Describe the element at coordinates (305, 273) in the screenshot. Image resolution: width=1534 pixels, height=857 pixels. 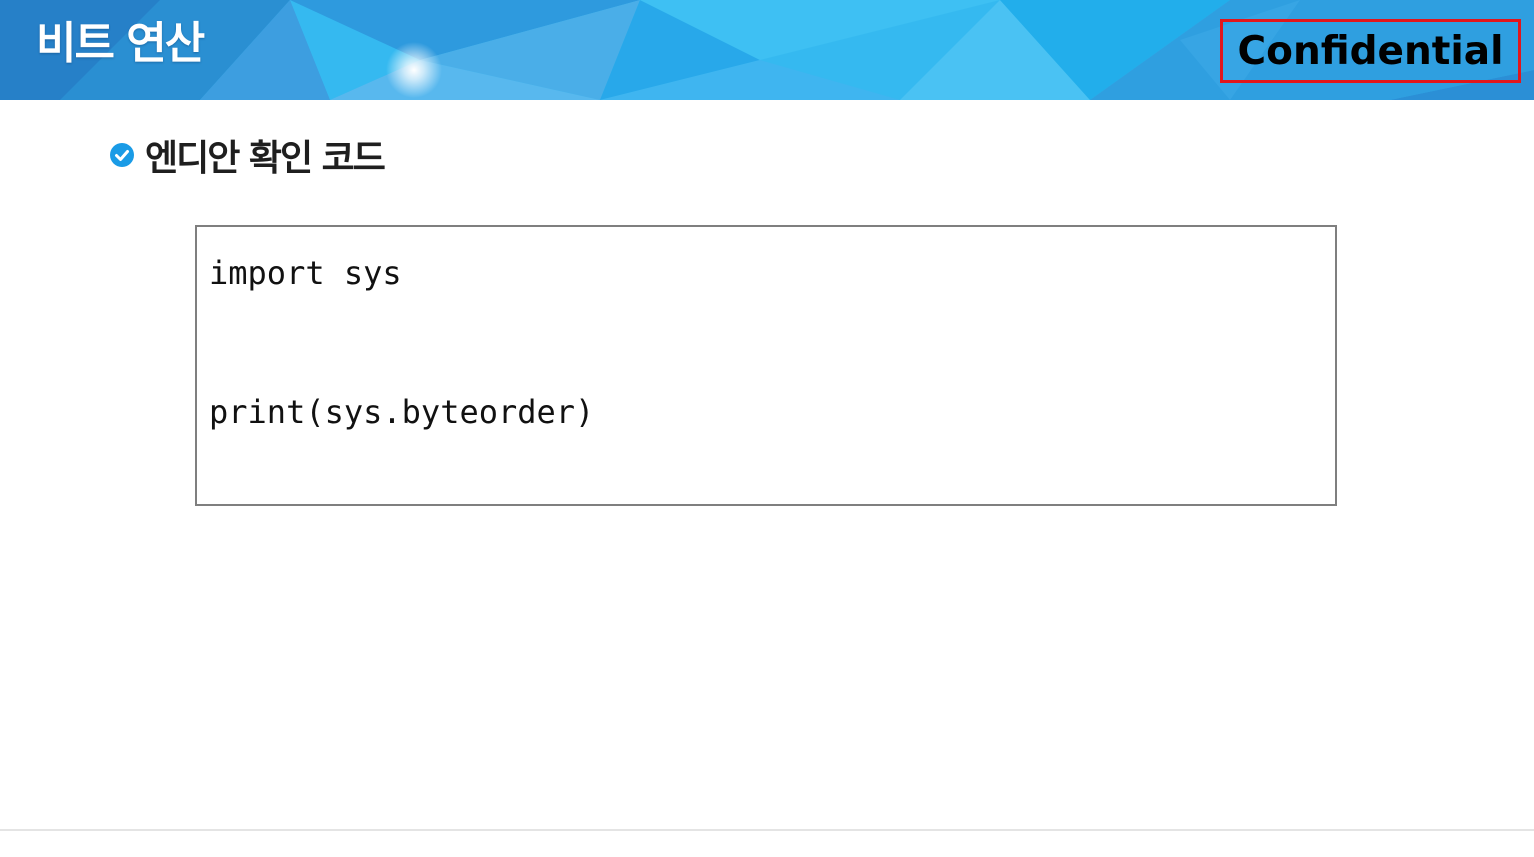
I see `code-line: import sys` at that location.